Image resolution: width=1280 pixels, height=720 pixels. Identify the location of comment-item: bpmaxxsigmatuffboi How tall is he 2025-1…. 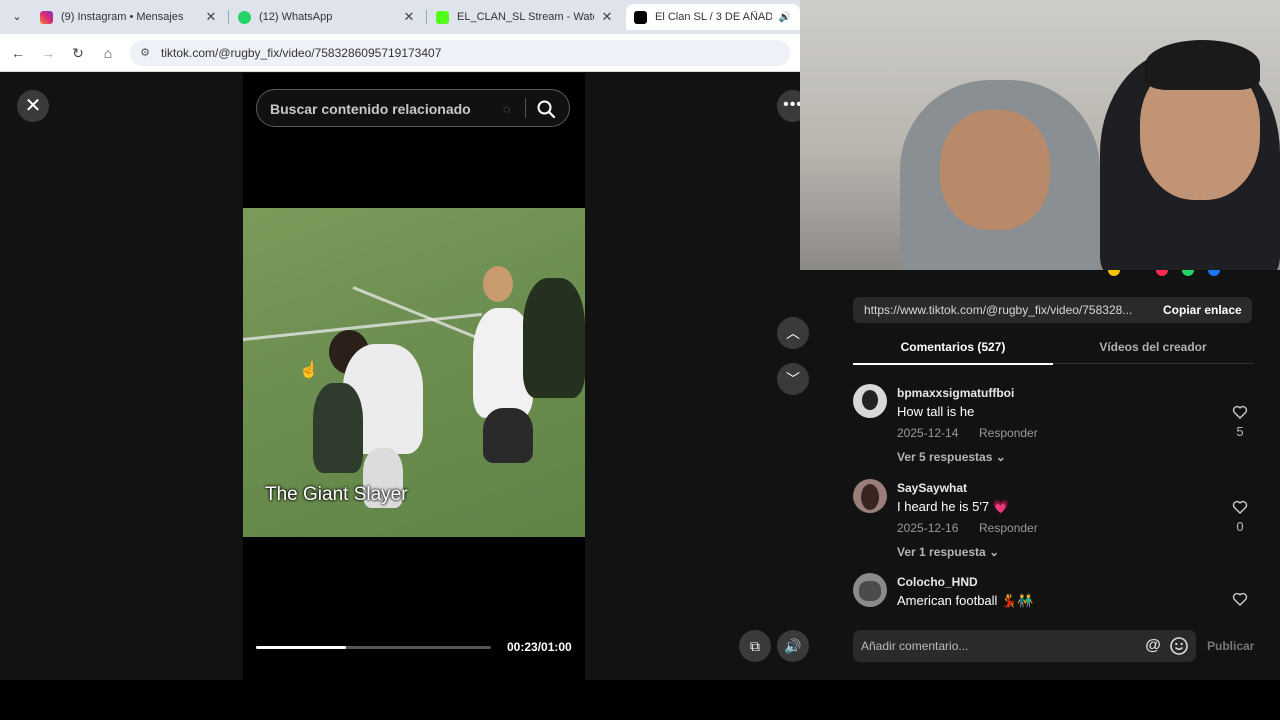
(1053, 429).